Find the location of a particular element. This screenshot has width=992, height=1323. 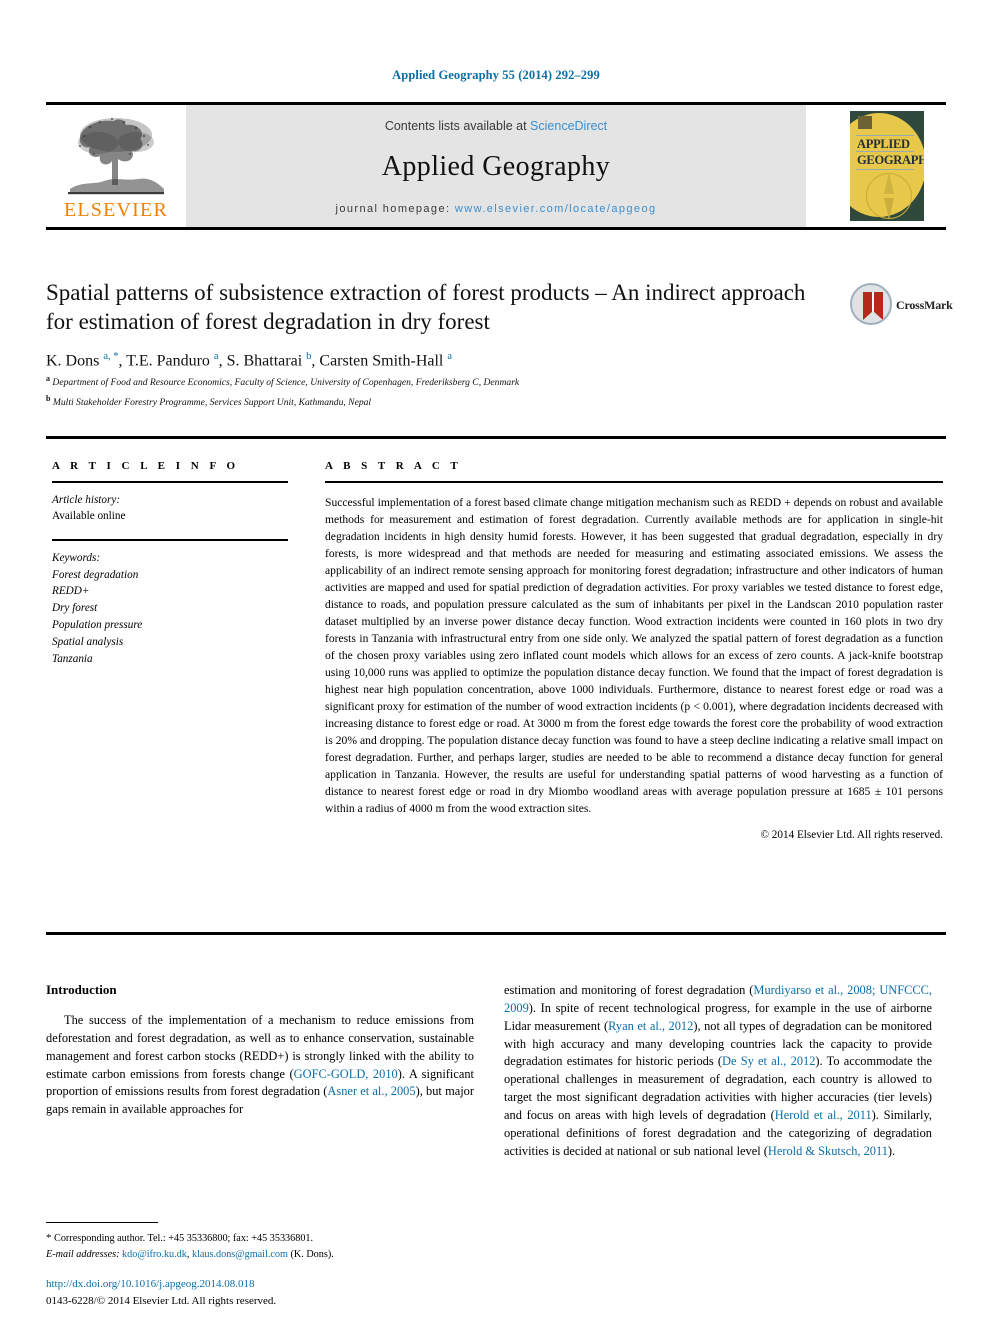

elsevier-tree-icon is located at coordinates (116, 155).